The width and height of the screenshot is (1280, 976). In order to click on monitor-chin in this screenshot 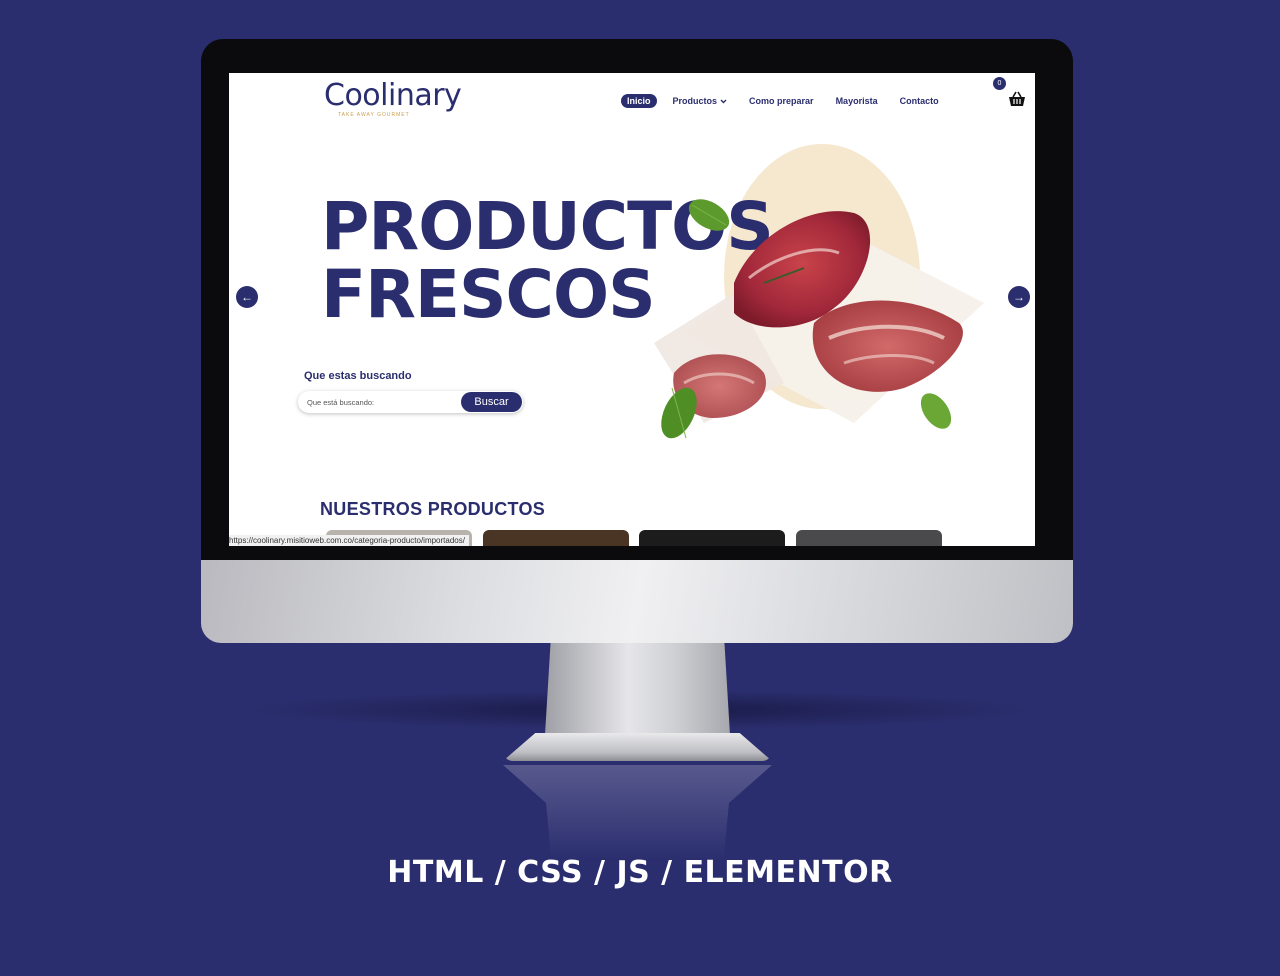, I will do `click(637, 601)`.